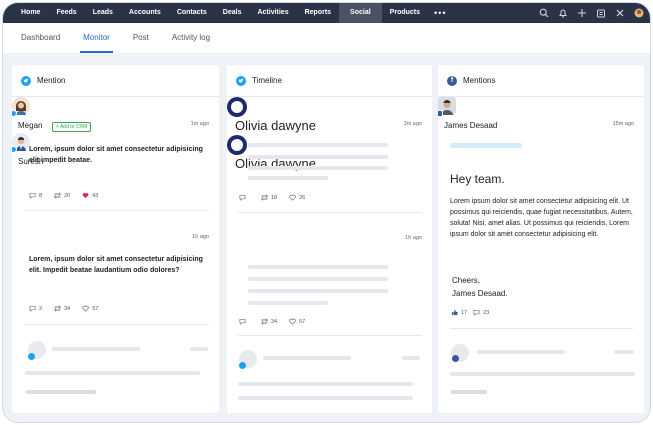 This screenshot has width=653, height=425. I want to click on post-actions: 17 23, so click(470, 312).